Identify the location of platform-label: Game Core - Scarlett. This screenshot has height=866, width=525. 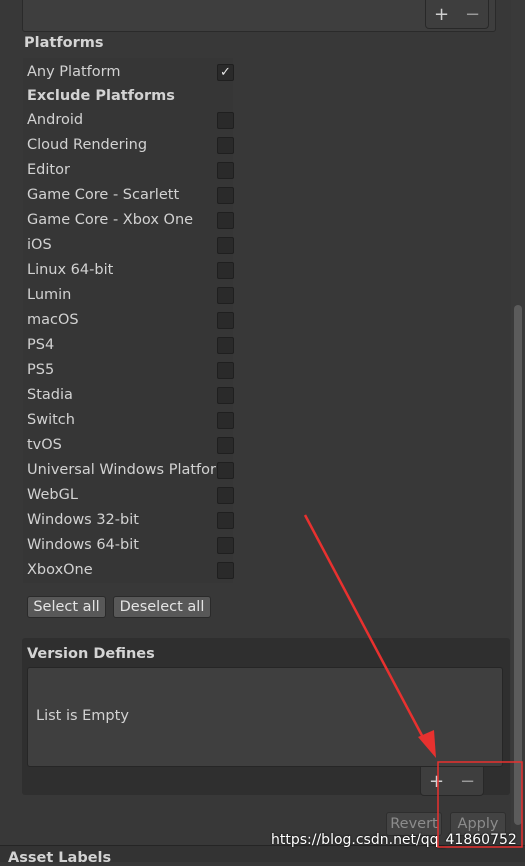
(103, 195).